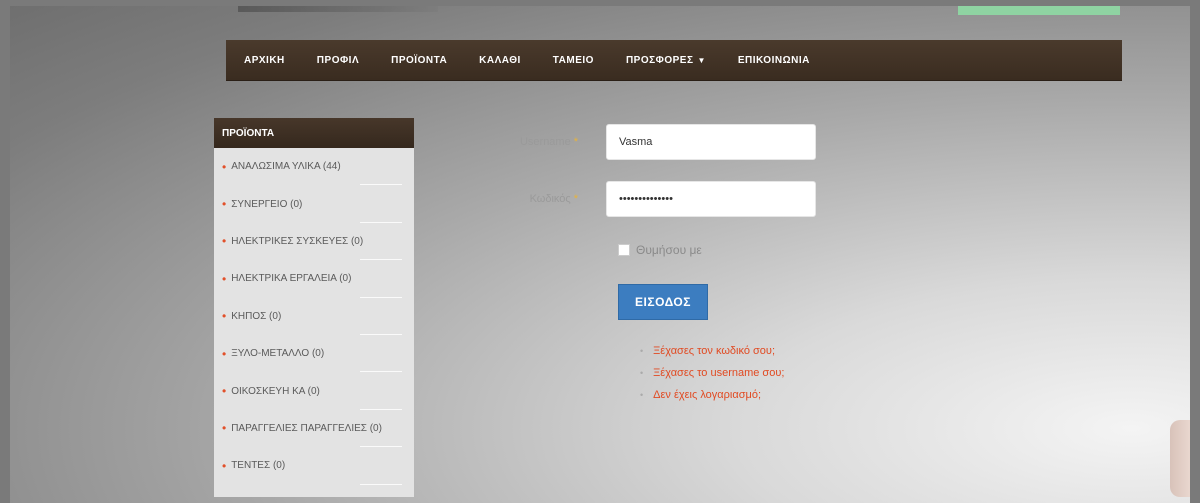 This screenshot has height=503, width=1200. I want to click on nav-cart: ΚΑΛΑΘΙ, so click(500, 60).